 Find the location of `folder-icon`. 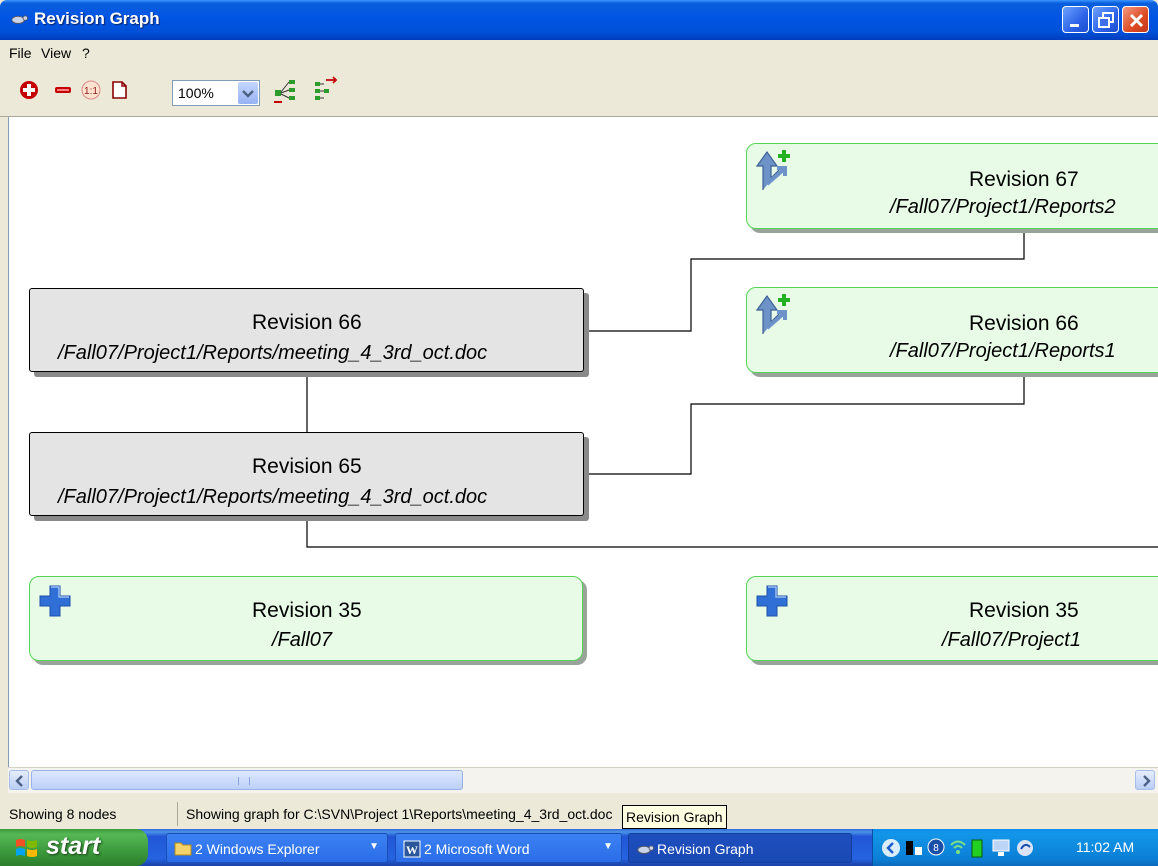

folder-icon is located at coordinates (183, 849).